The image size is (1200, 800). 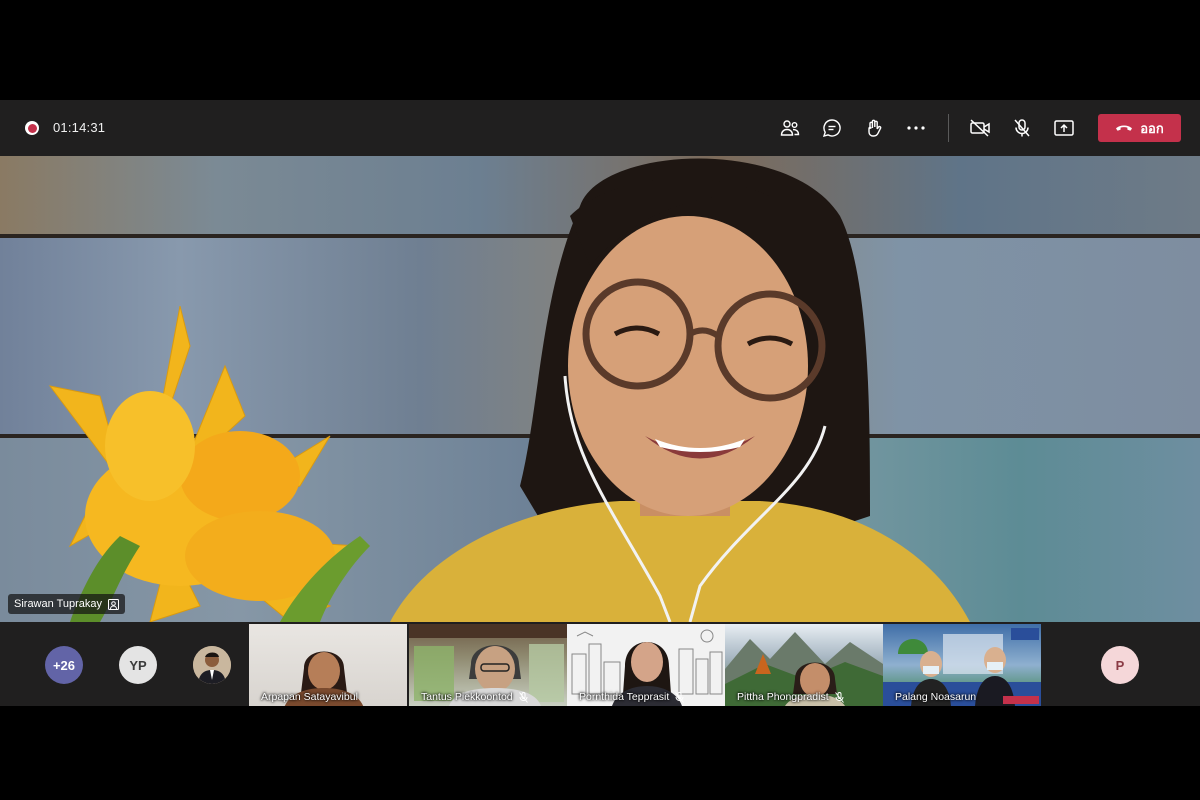 What do you see at coordinates (948, 128) in the screenshot?
I see `toolbar-divider` at bounding box center [948, 128].